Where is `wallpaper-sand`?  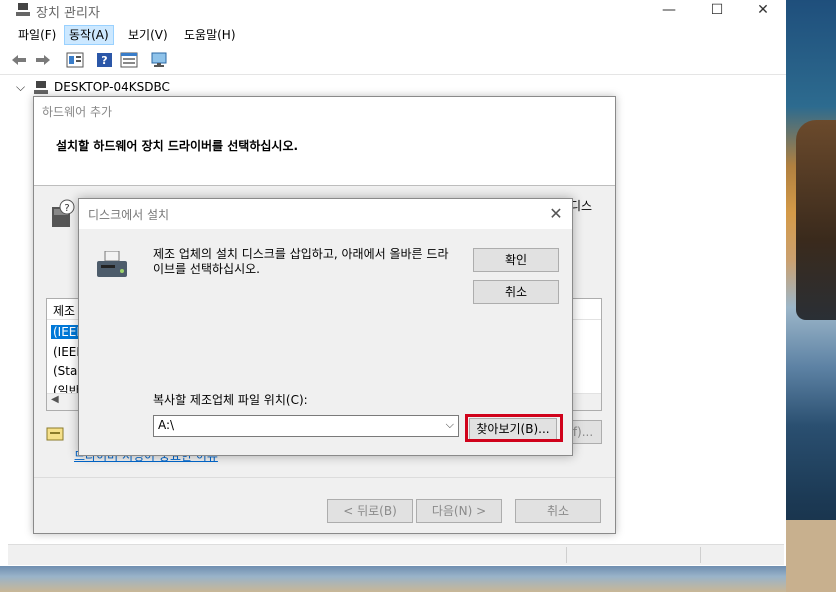
wallpaper-sand is located at coordinates (811, 556).